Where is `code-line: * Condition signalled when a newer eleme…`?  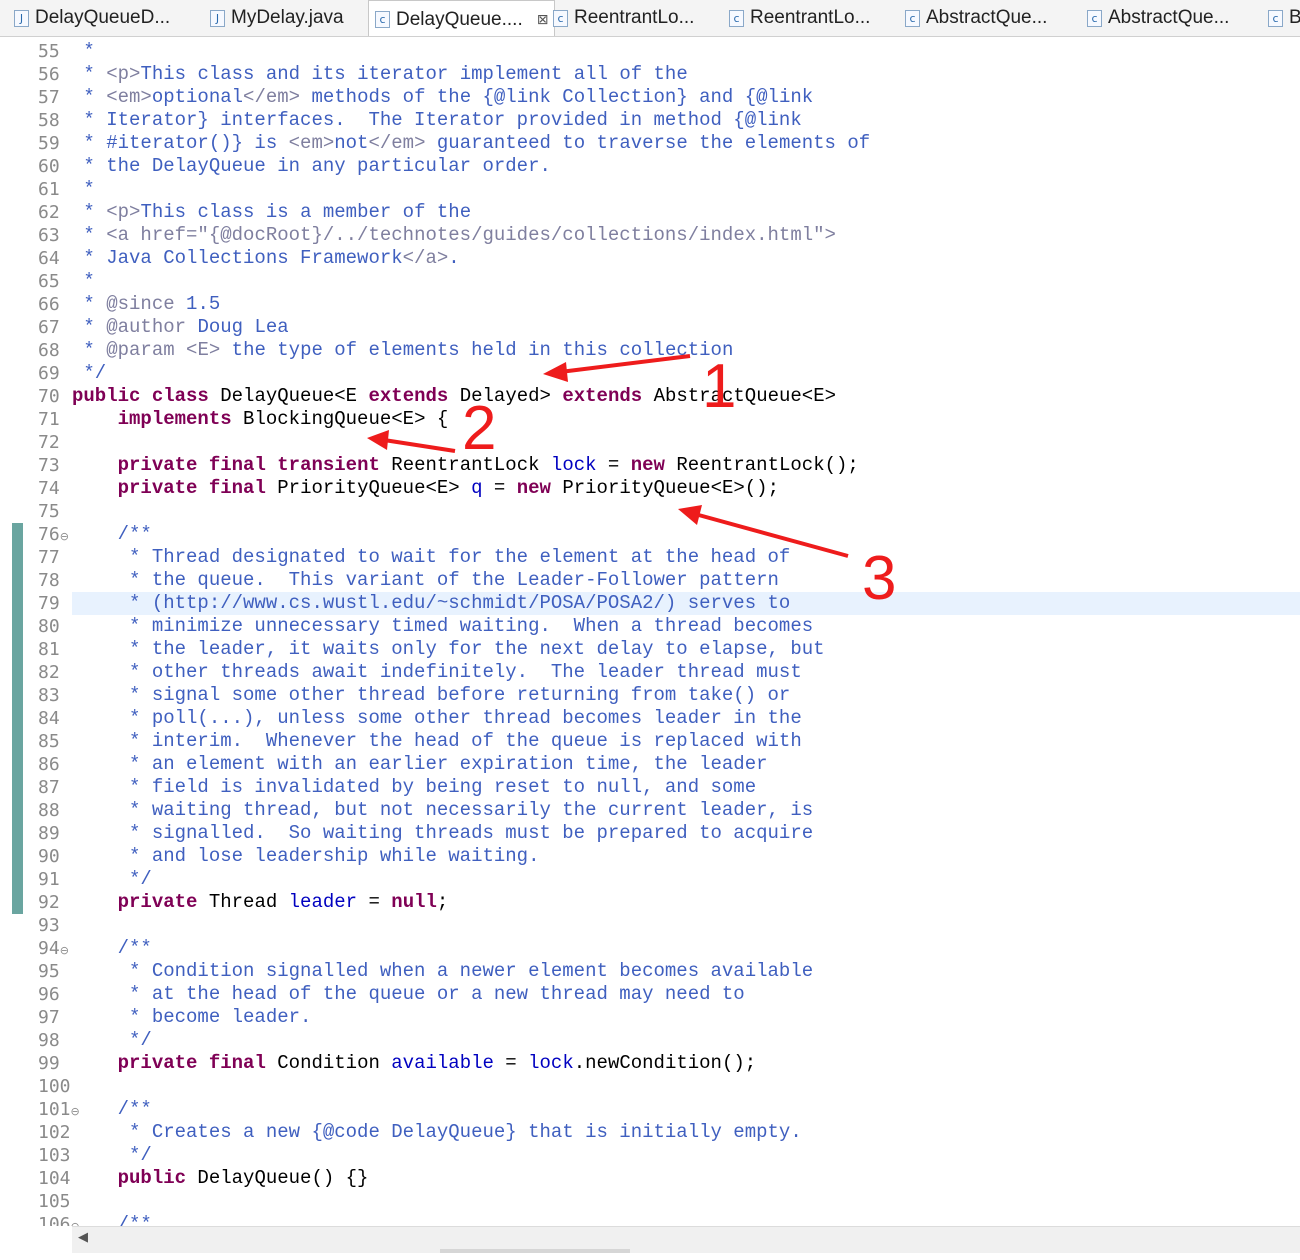 code-line: * Condition signalled when a newer eleme… is located at coordinates (686, 971).